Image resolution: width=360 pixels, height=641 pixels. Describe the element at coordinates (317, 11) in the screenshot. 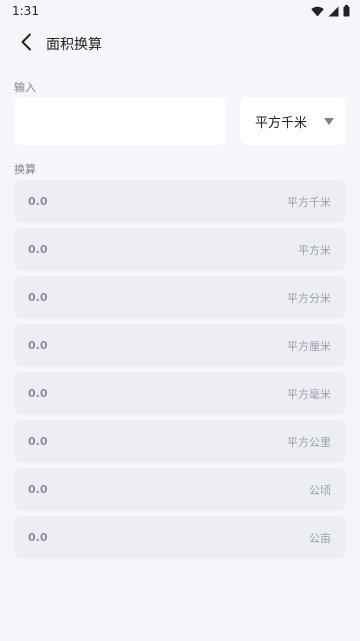

I see `wifi-icon` at that location.